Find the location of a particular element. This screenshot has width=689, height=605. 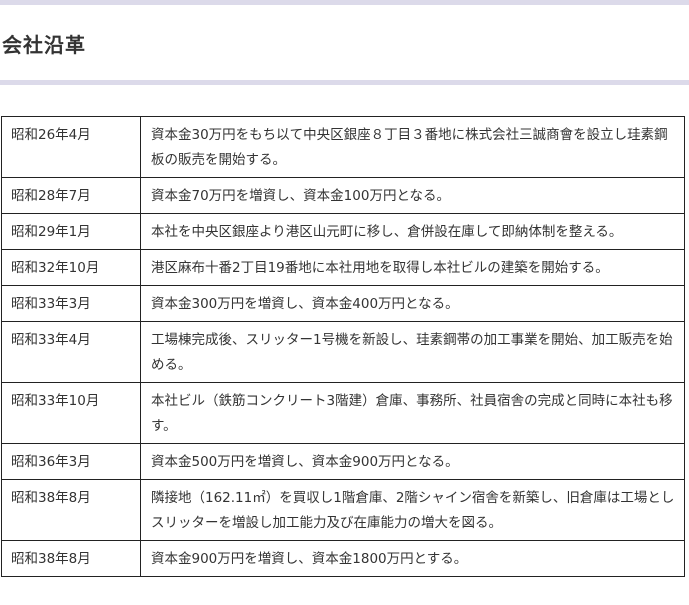

table-row: 昭和33年3月 資本金300万円を増資し、資本金400万円となる。 is located at coordinates (343, 303).